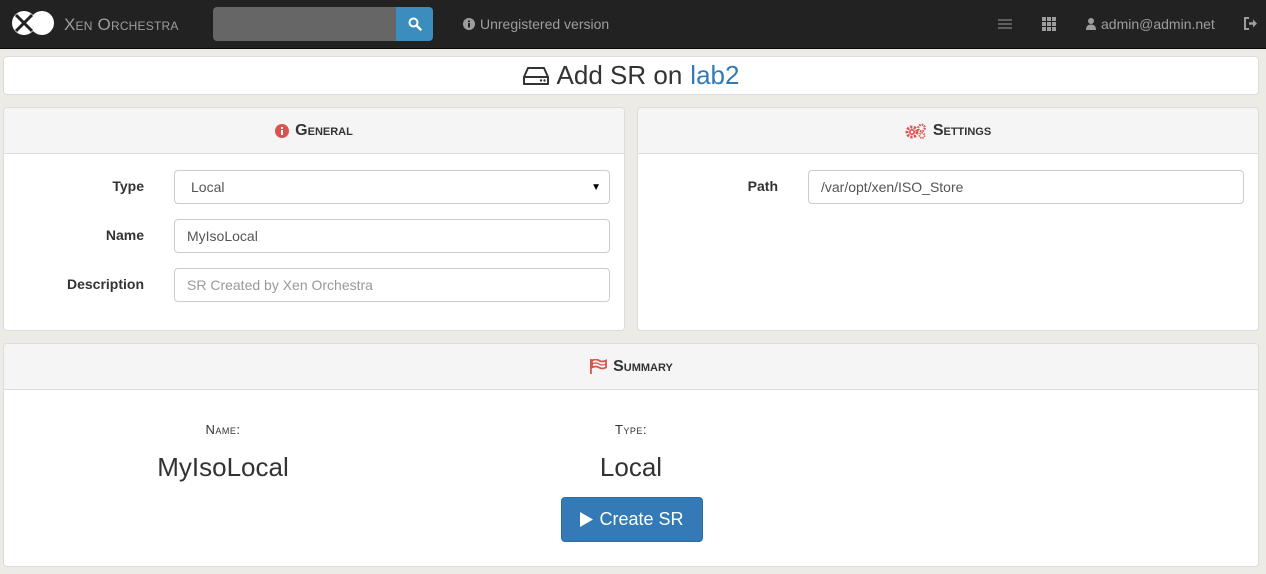  I want to click on summary-name-label: Name:, so click(223, 429).